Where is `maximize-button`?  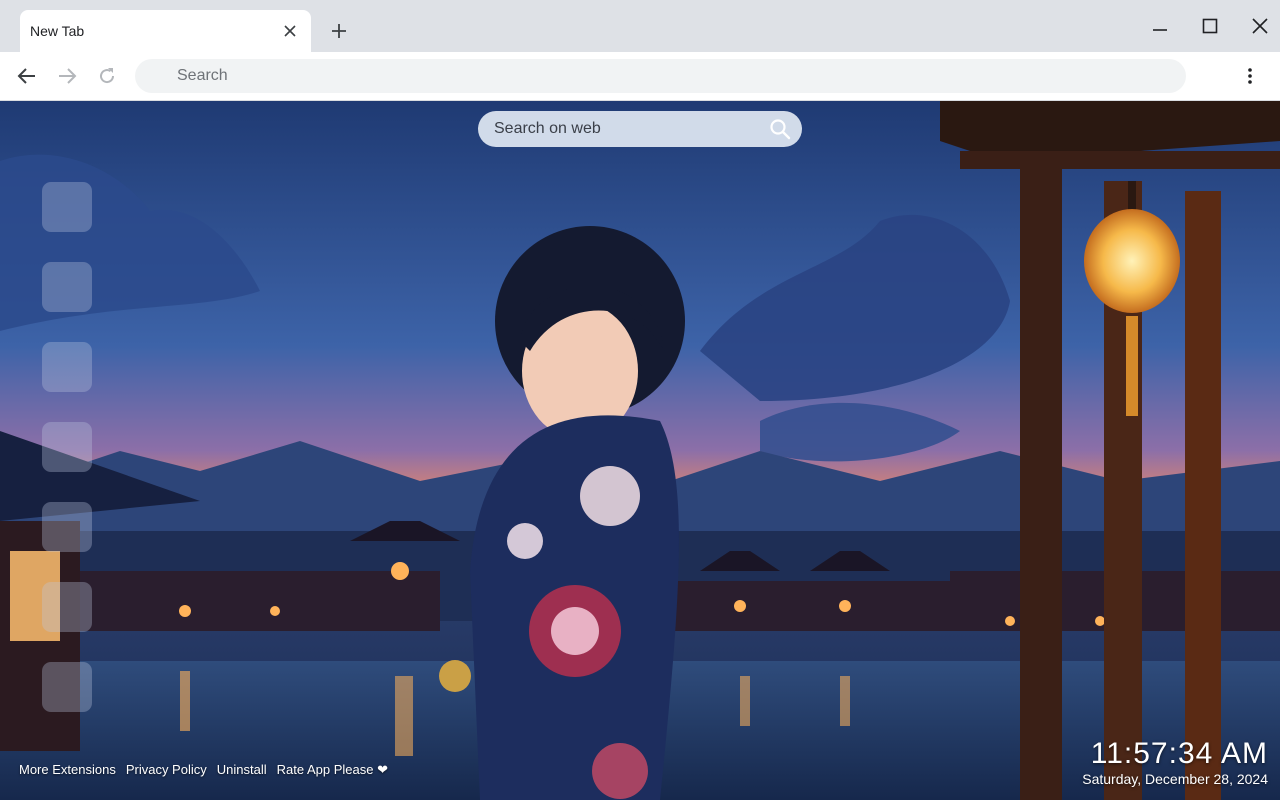 maximize-button is located at coordinates (1210, 26).